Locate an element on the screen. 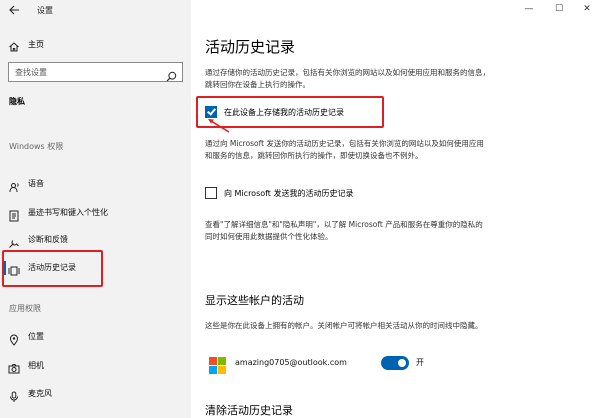 The image size is (600, 418). sidebar-item-microphone: 麦克风 is located at coordinates (95, 394).